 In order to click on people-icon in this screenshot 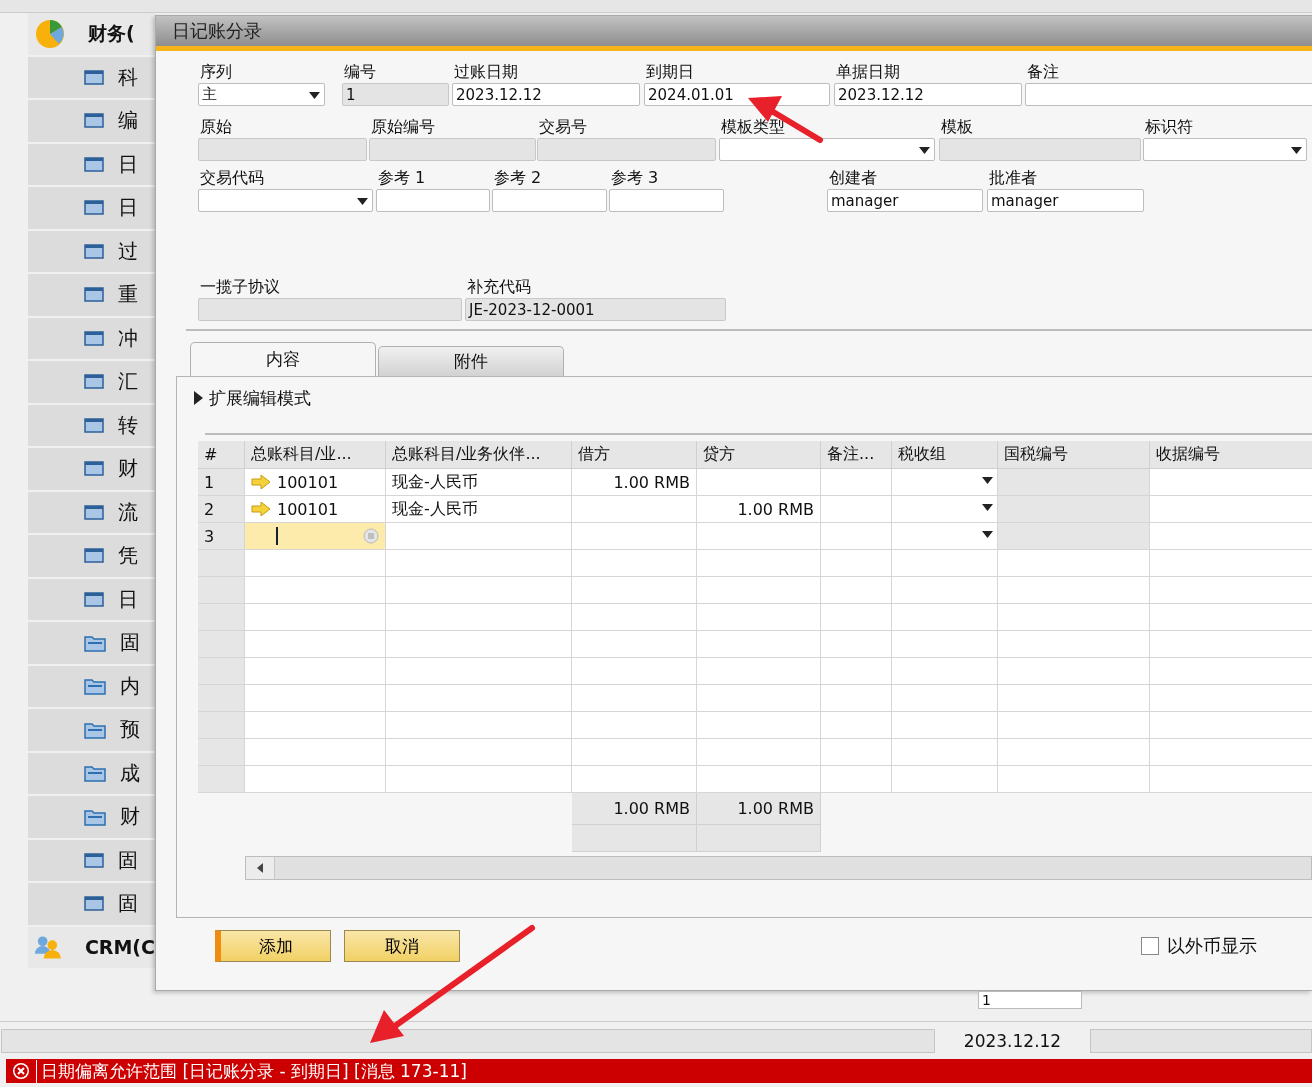, I will do `click(48, 947)`.